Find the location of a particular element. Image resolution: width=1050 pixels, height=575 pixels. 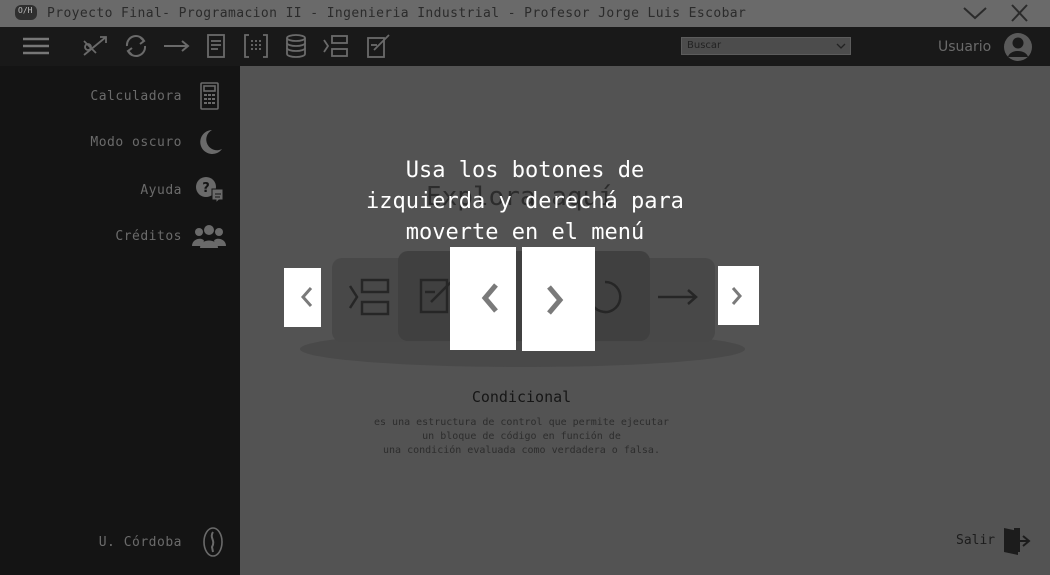

array-icon is located at coordinates (256, 46).